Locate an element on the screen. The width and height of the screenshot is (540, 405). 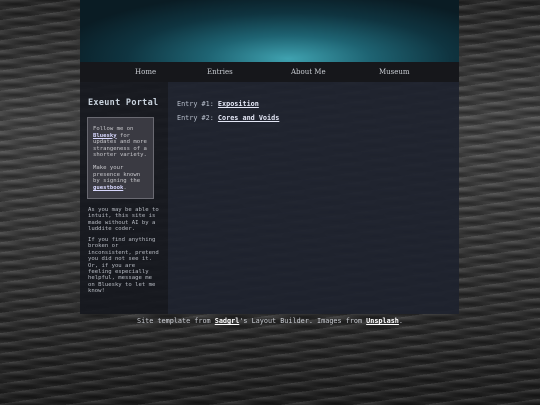
unsplash-link: Unsplash is located at coordinates (382, 321).